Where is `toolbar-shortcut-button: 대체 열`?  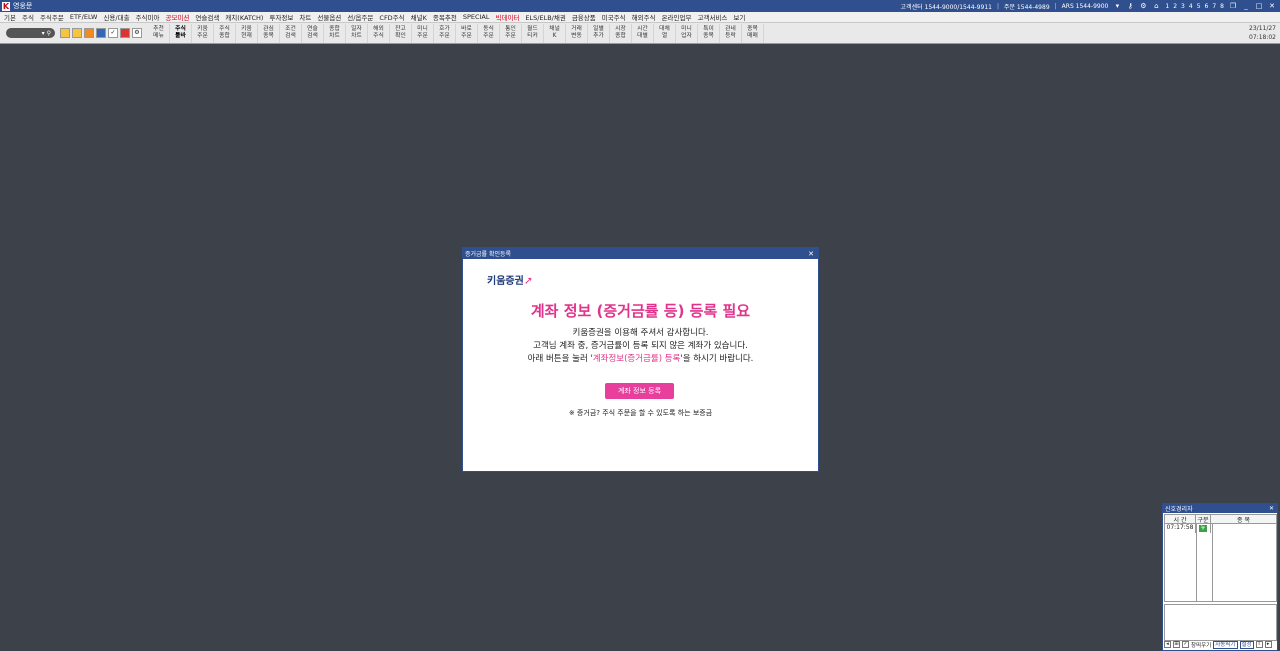
toolbar-shortcut-button: 대체 열 is located at coordinates (665, 33).